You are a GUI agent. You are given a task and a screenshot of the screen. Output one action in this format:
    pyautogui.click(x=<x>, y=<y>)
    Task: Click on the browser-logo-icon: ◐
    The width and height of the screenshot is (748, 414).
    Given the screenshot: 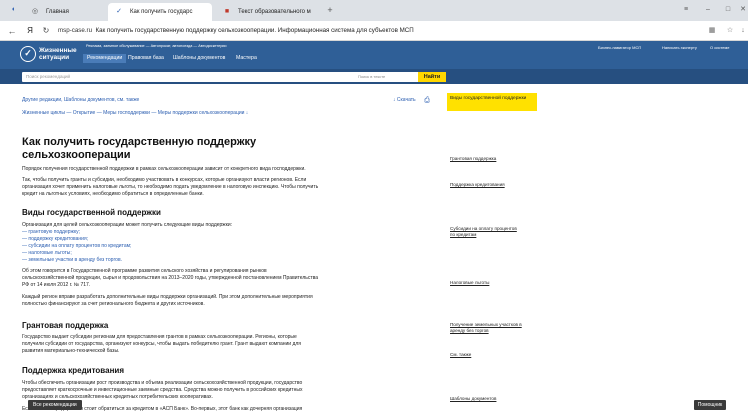 What is the action you would take?
    pyautogui.click(x=14, y=10)
    